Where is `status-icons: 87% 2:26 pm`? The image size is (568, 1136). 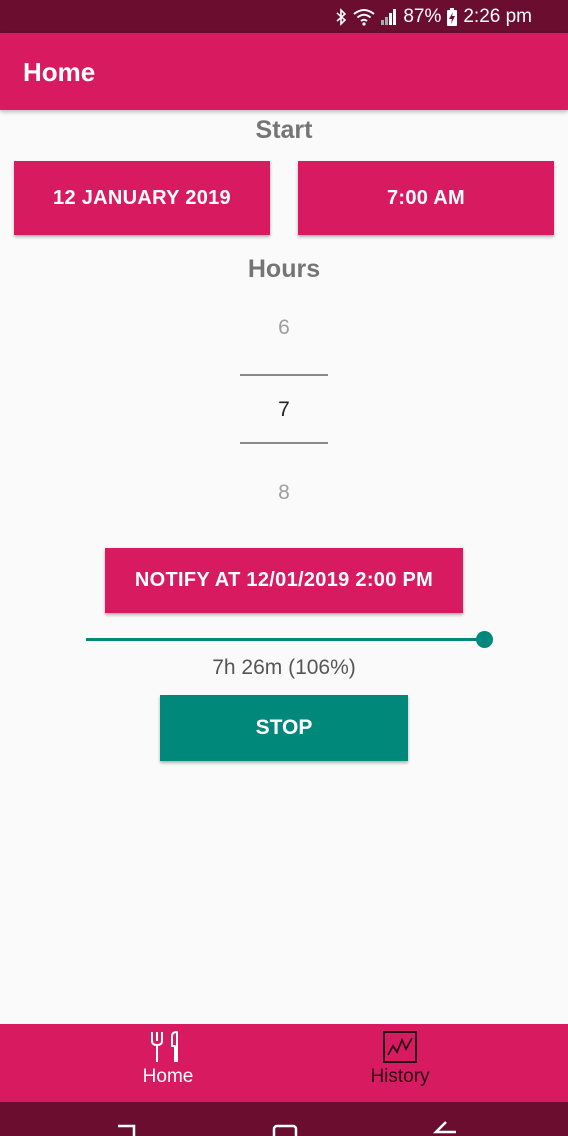
status-icons: 87% 2:26 pm is located at coordinates (433, 17).